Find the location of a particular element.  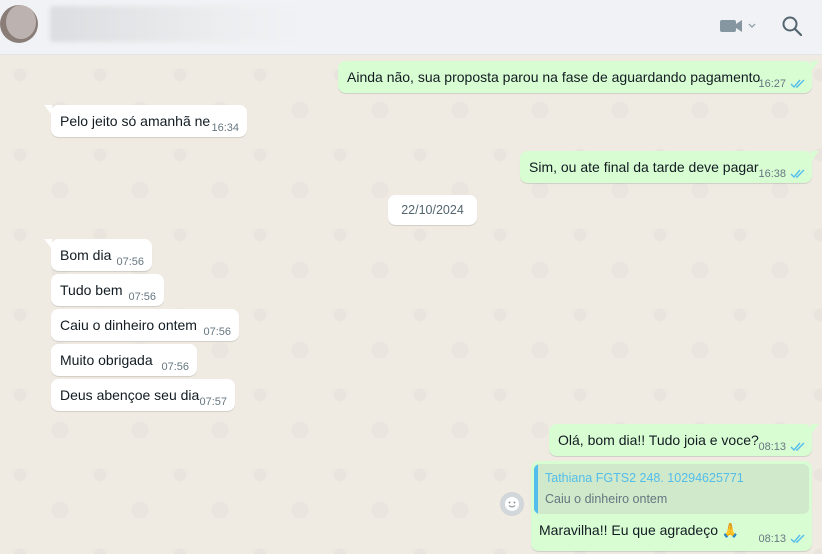

message-text: Bom dia is located at coordinates (86, 255).